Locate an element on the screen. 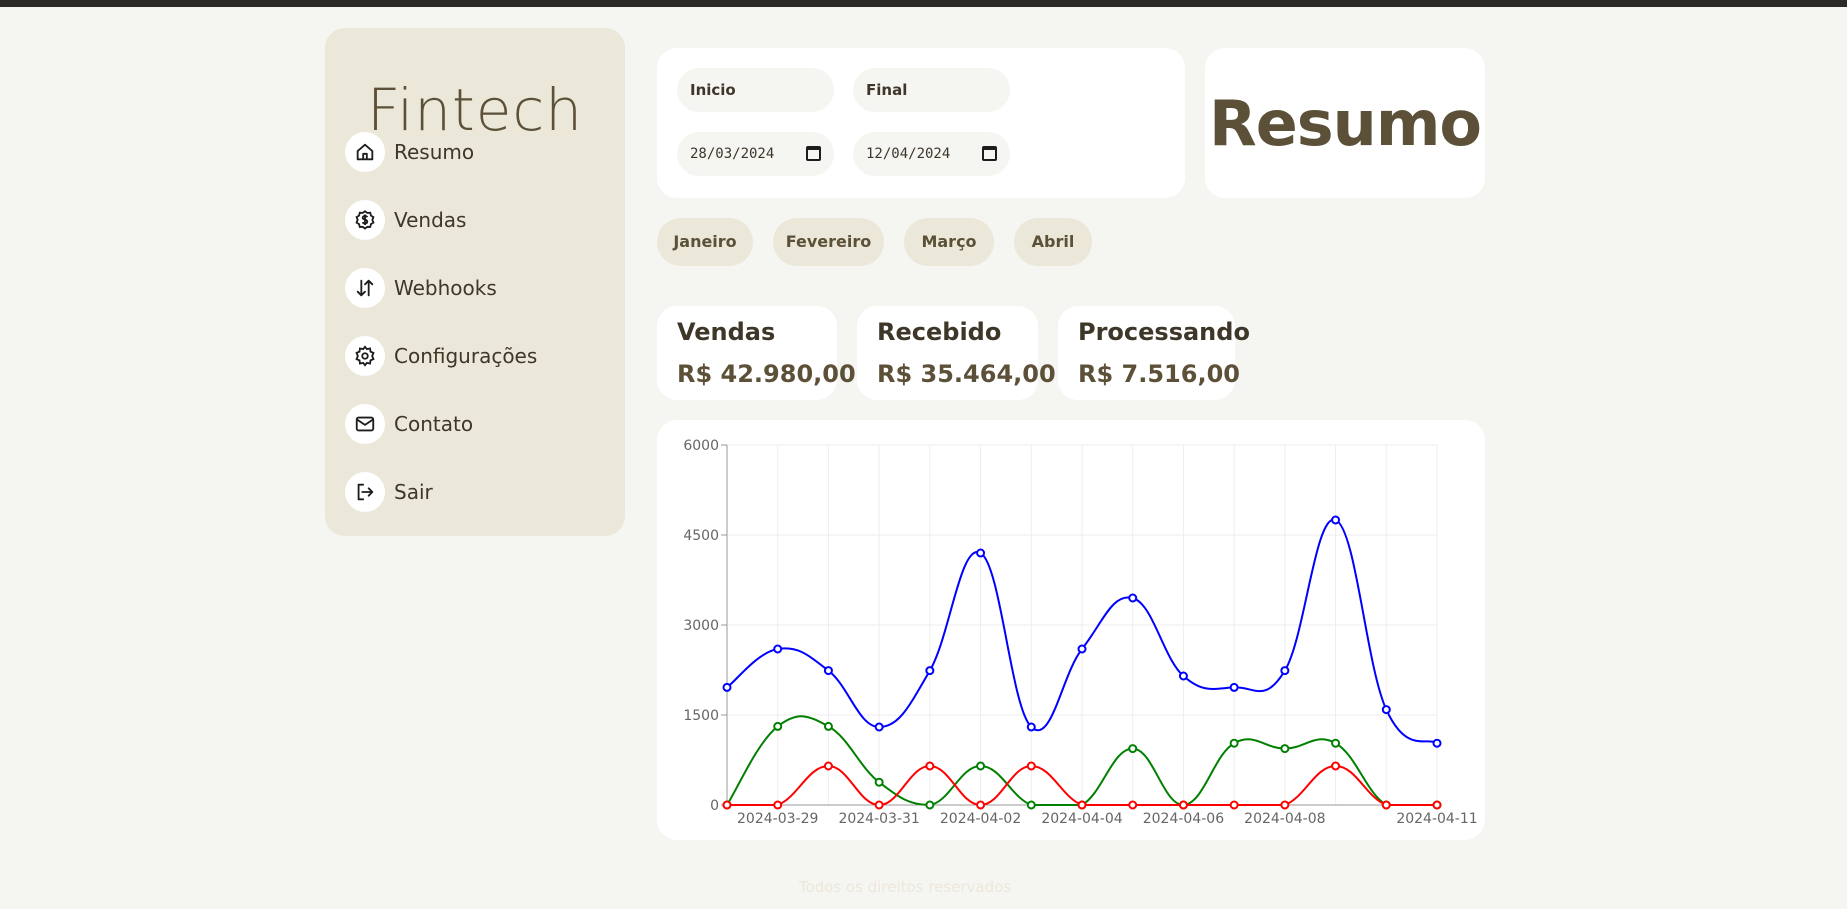  x-tick-label: 2024-04-02 is located at coordinates (980, 819).